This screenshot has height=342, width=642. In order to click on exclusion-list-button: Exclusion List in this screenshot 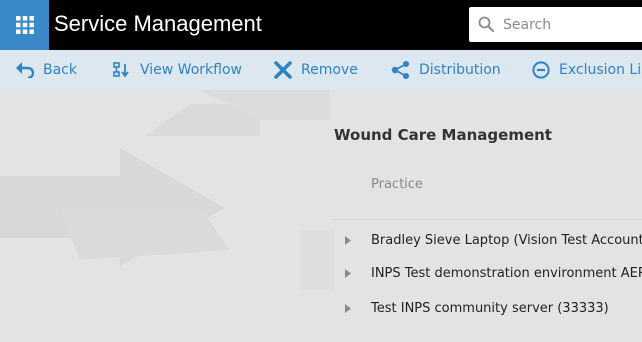, I will do `click(587, 70)`.